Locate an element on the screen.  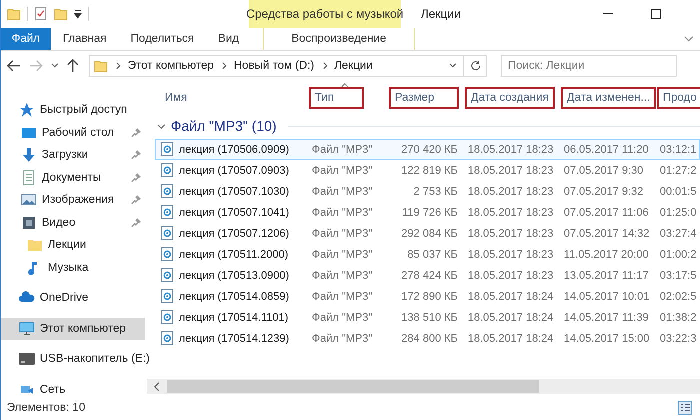
chevron-down-icon is located at coordinates (161, 126).